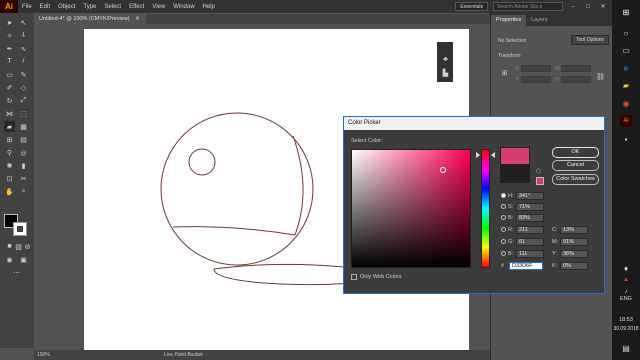 The height and width of the screenshot is (360, 640). I want to click on red-radio, so click(503, 229).